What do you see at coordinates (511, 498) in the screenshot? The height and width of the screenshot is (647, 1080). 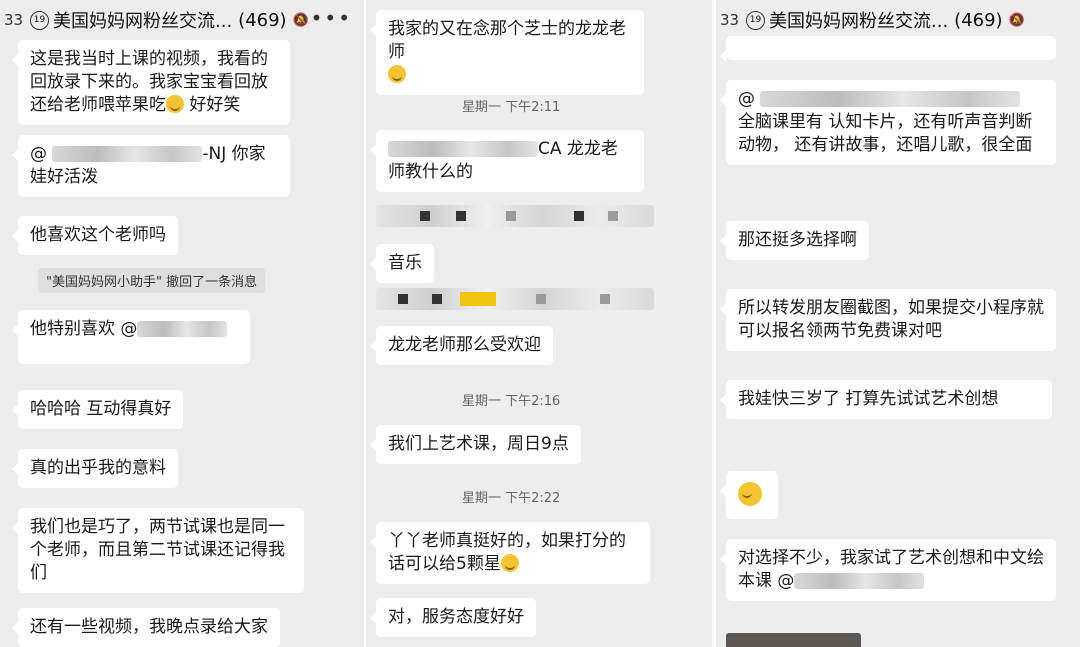 I see `timestamp: 星期一 下午2:22` at bounding box center [511, 498].